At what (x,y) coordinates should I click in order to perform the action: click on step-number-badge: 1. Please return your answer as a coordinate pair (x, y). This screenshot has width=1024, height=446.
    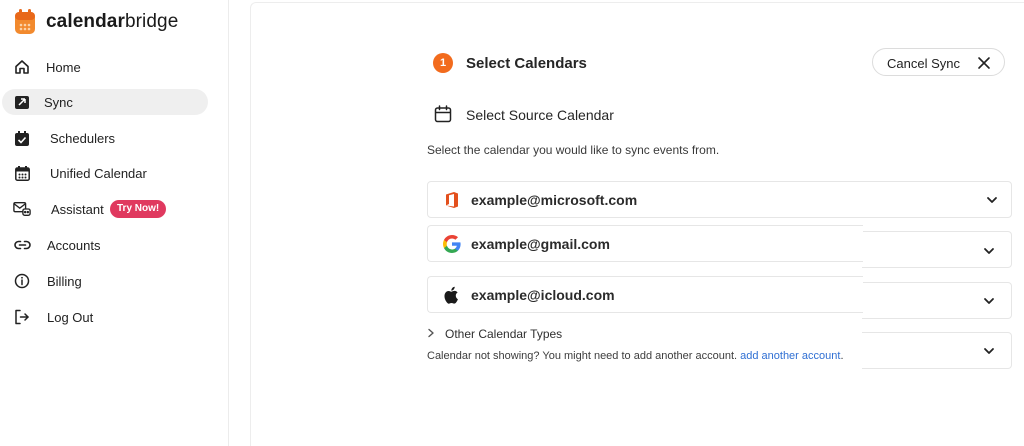
    Looking at the image, I should click on (443, 63).